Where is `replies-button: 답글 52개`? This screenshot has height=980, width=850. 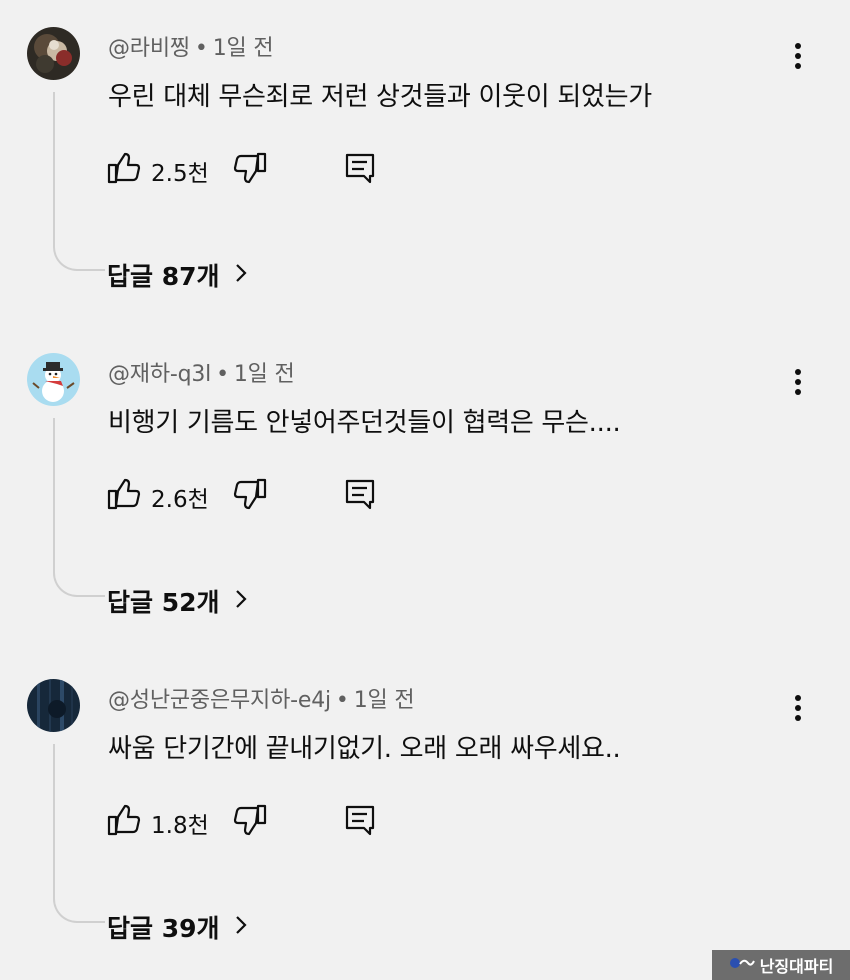
replies-button: 답글 52개 is located at coordinates (177, 601).